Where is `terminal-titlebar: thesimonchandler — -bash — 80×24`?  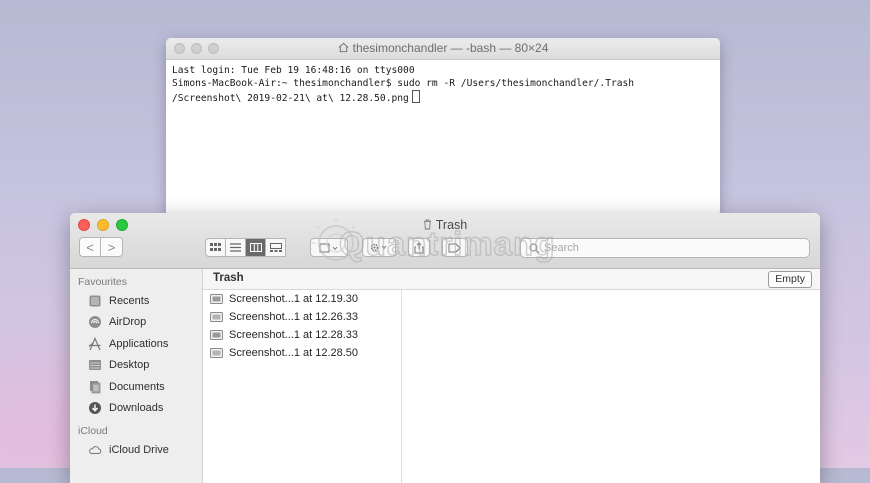
terminal-titlebar: thesimonchandler — -bash — 80×24 is located at coordinates (443, 49).